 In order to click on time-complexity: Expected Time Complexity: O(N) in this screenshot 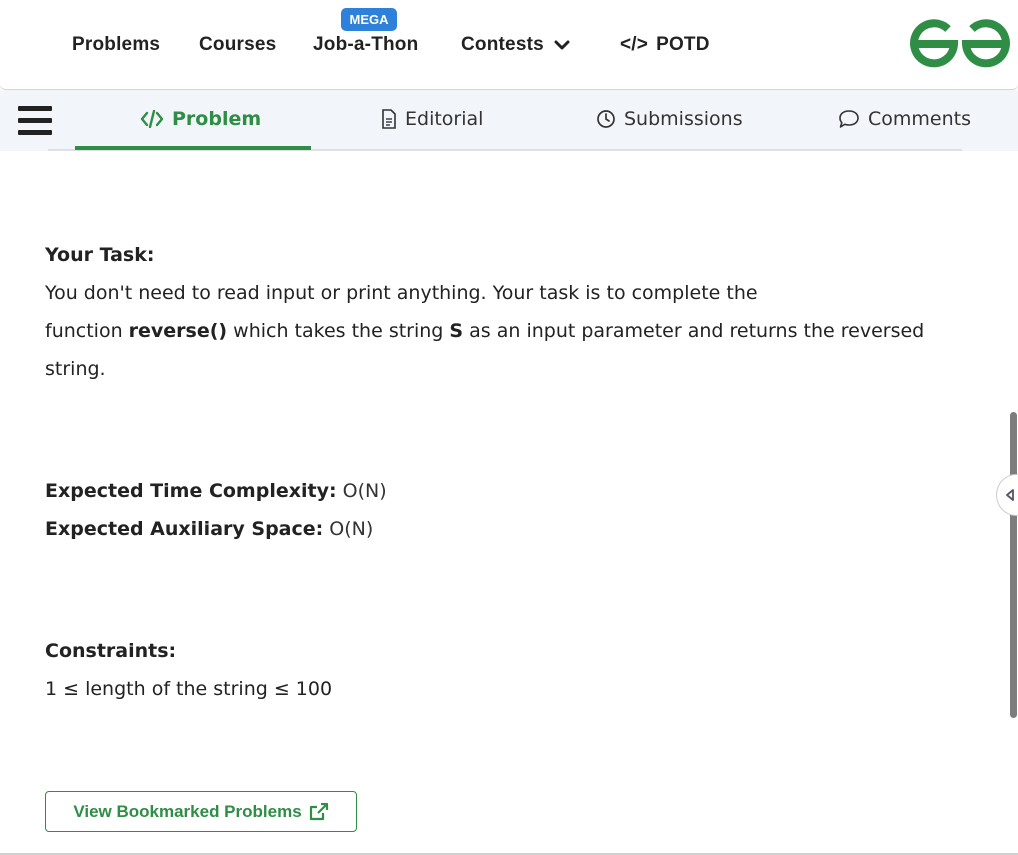, I will do `click(216, 491)`.